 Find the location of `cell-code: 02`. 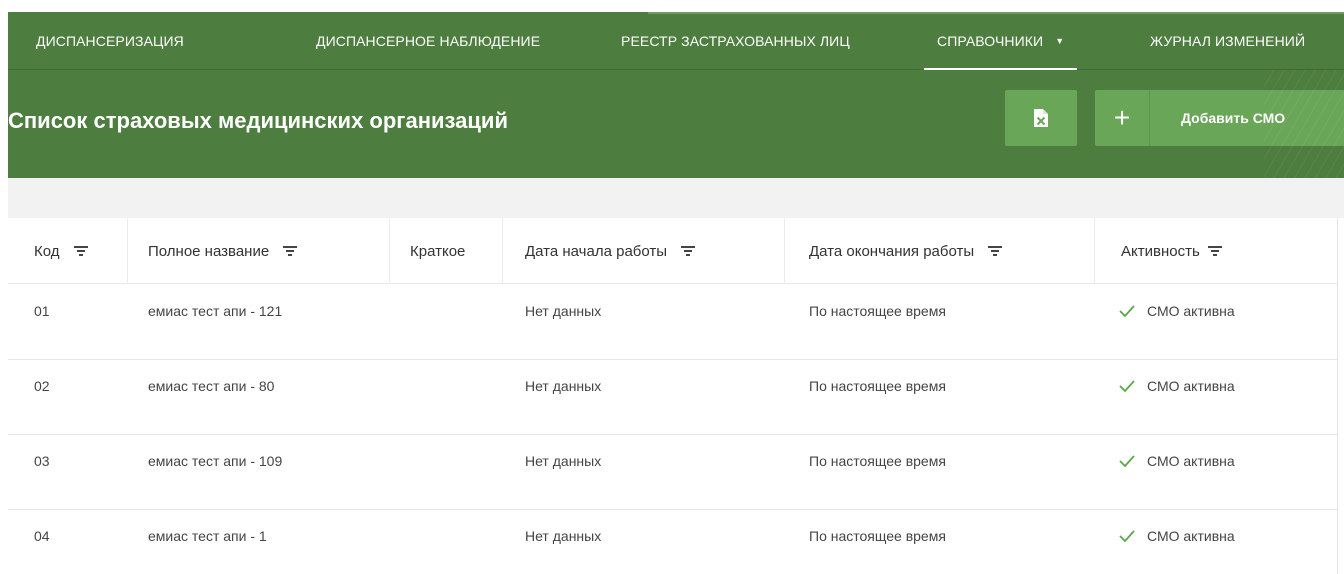

cell-code: 02 is located at coordinates (42, 386).